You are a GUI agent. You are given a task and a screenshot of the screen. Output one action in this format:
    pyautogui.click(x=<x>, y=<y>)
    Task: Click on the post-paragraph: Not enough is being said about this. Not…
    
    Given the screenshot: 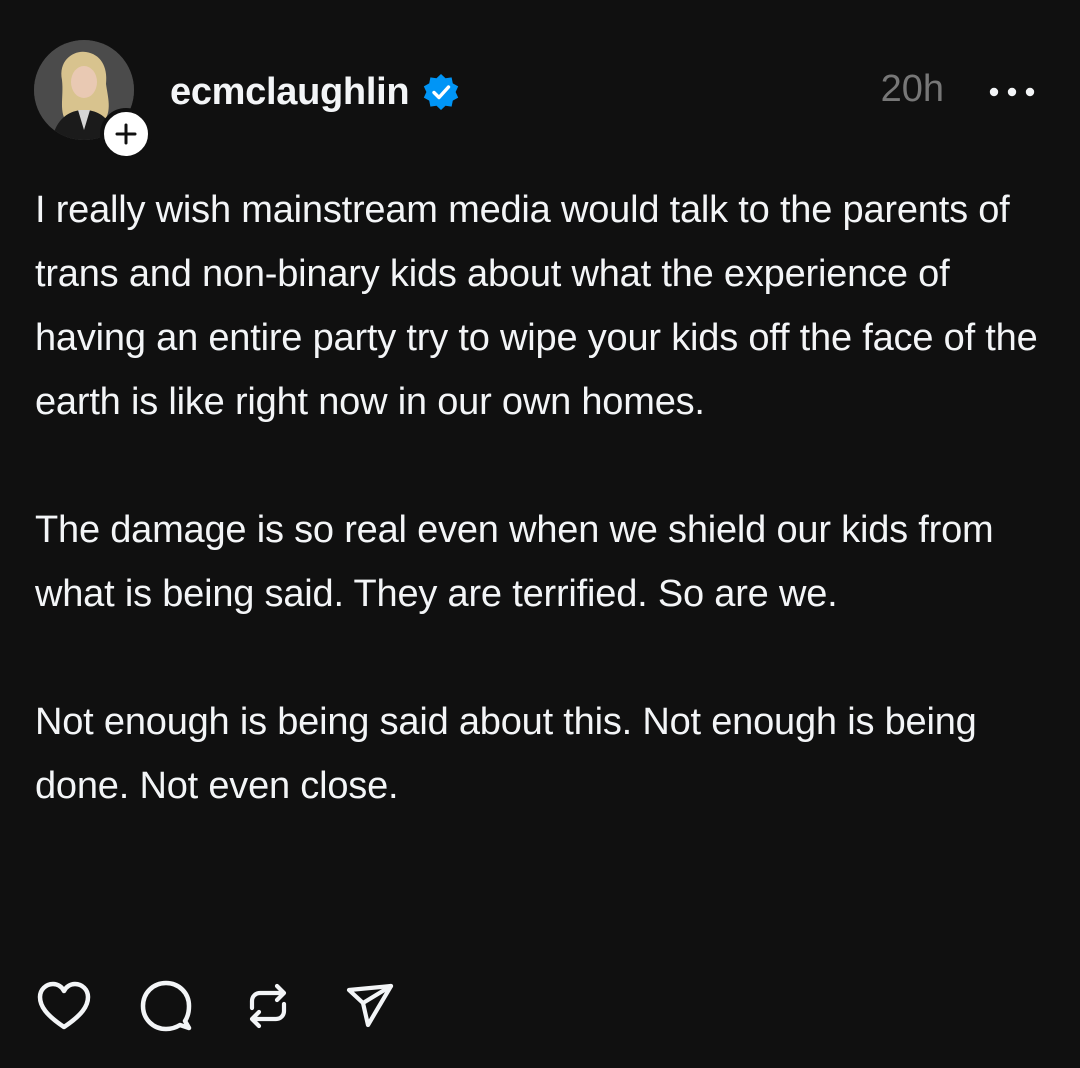 What is the action you would take?
    pyautogui.click(x=506, y=754)
    